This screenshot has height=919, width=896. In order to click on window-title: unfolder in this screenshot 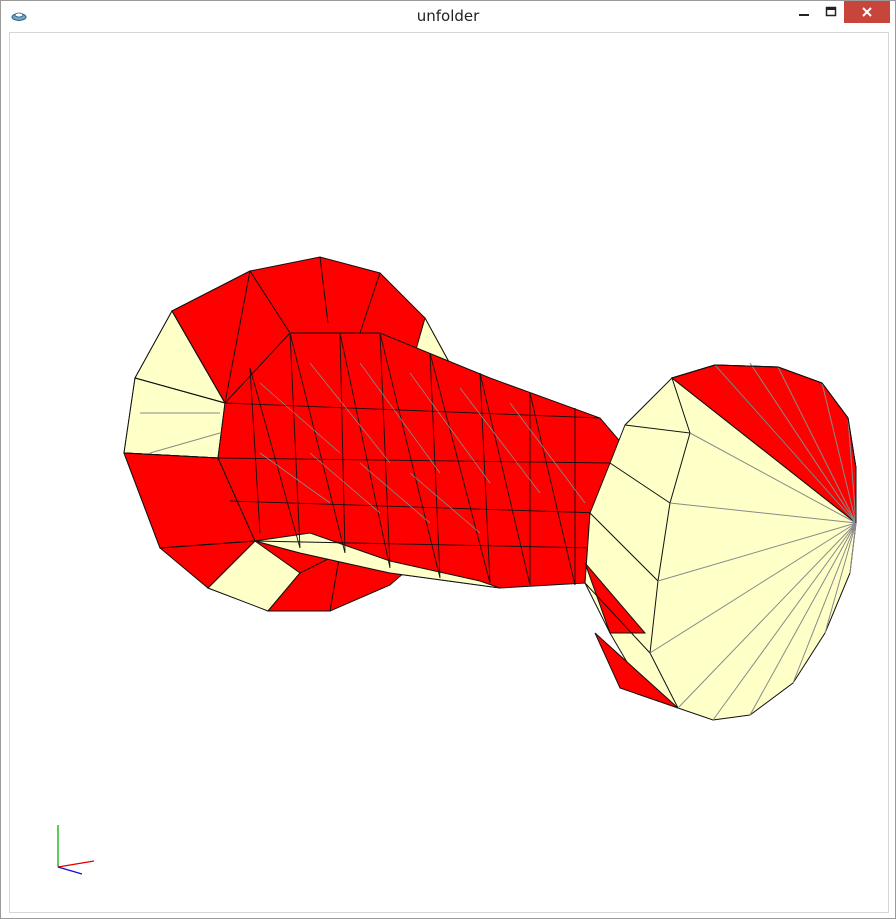, I will do `click(448, 16)`.